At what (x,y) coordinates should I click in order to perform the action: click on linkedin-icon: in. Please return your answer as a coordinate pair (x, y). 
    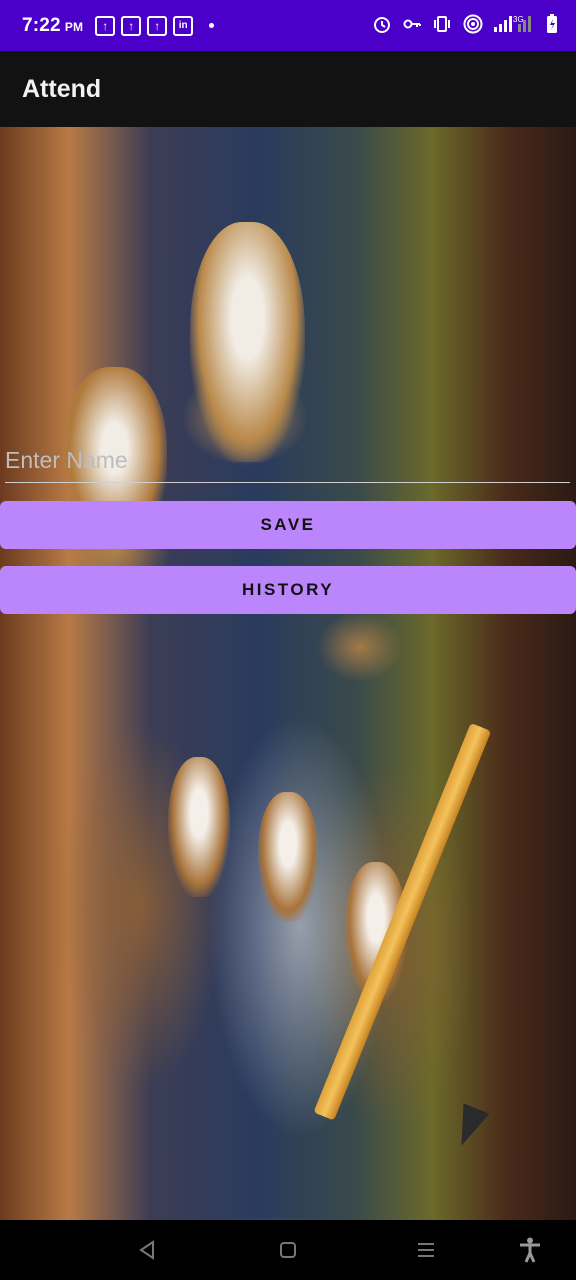
    Looking at the image, I should click on (183, 25).